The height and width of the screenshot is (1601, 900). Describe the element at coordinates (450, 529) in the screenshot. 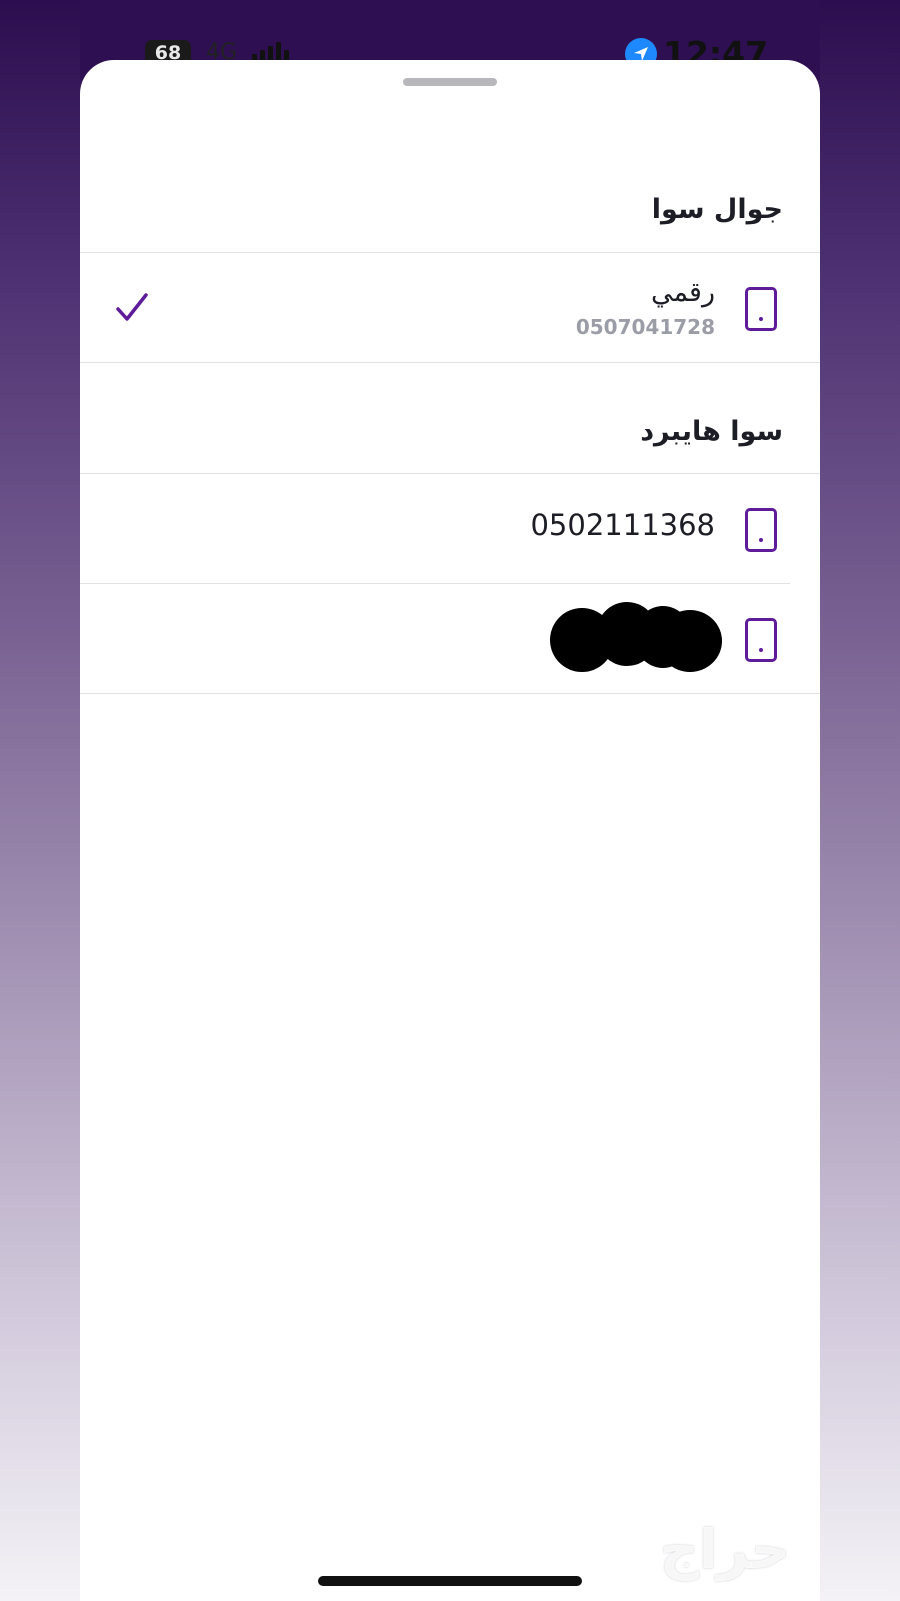

I see `line-row-hybrid-1: 0502111368` at that location.